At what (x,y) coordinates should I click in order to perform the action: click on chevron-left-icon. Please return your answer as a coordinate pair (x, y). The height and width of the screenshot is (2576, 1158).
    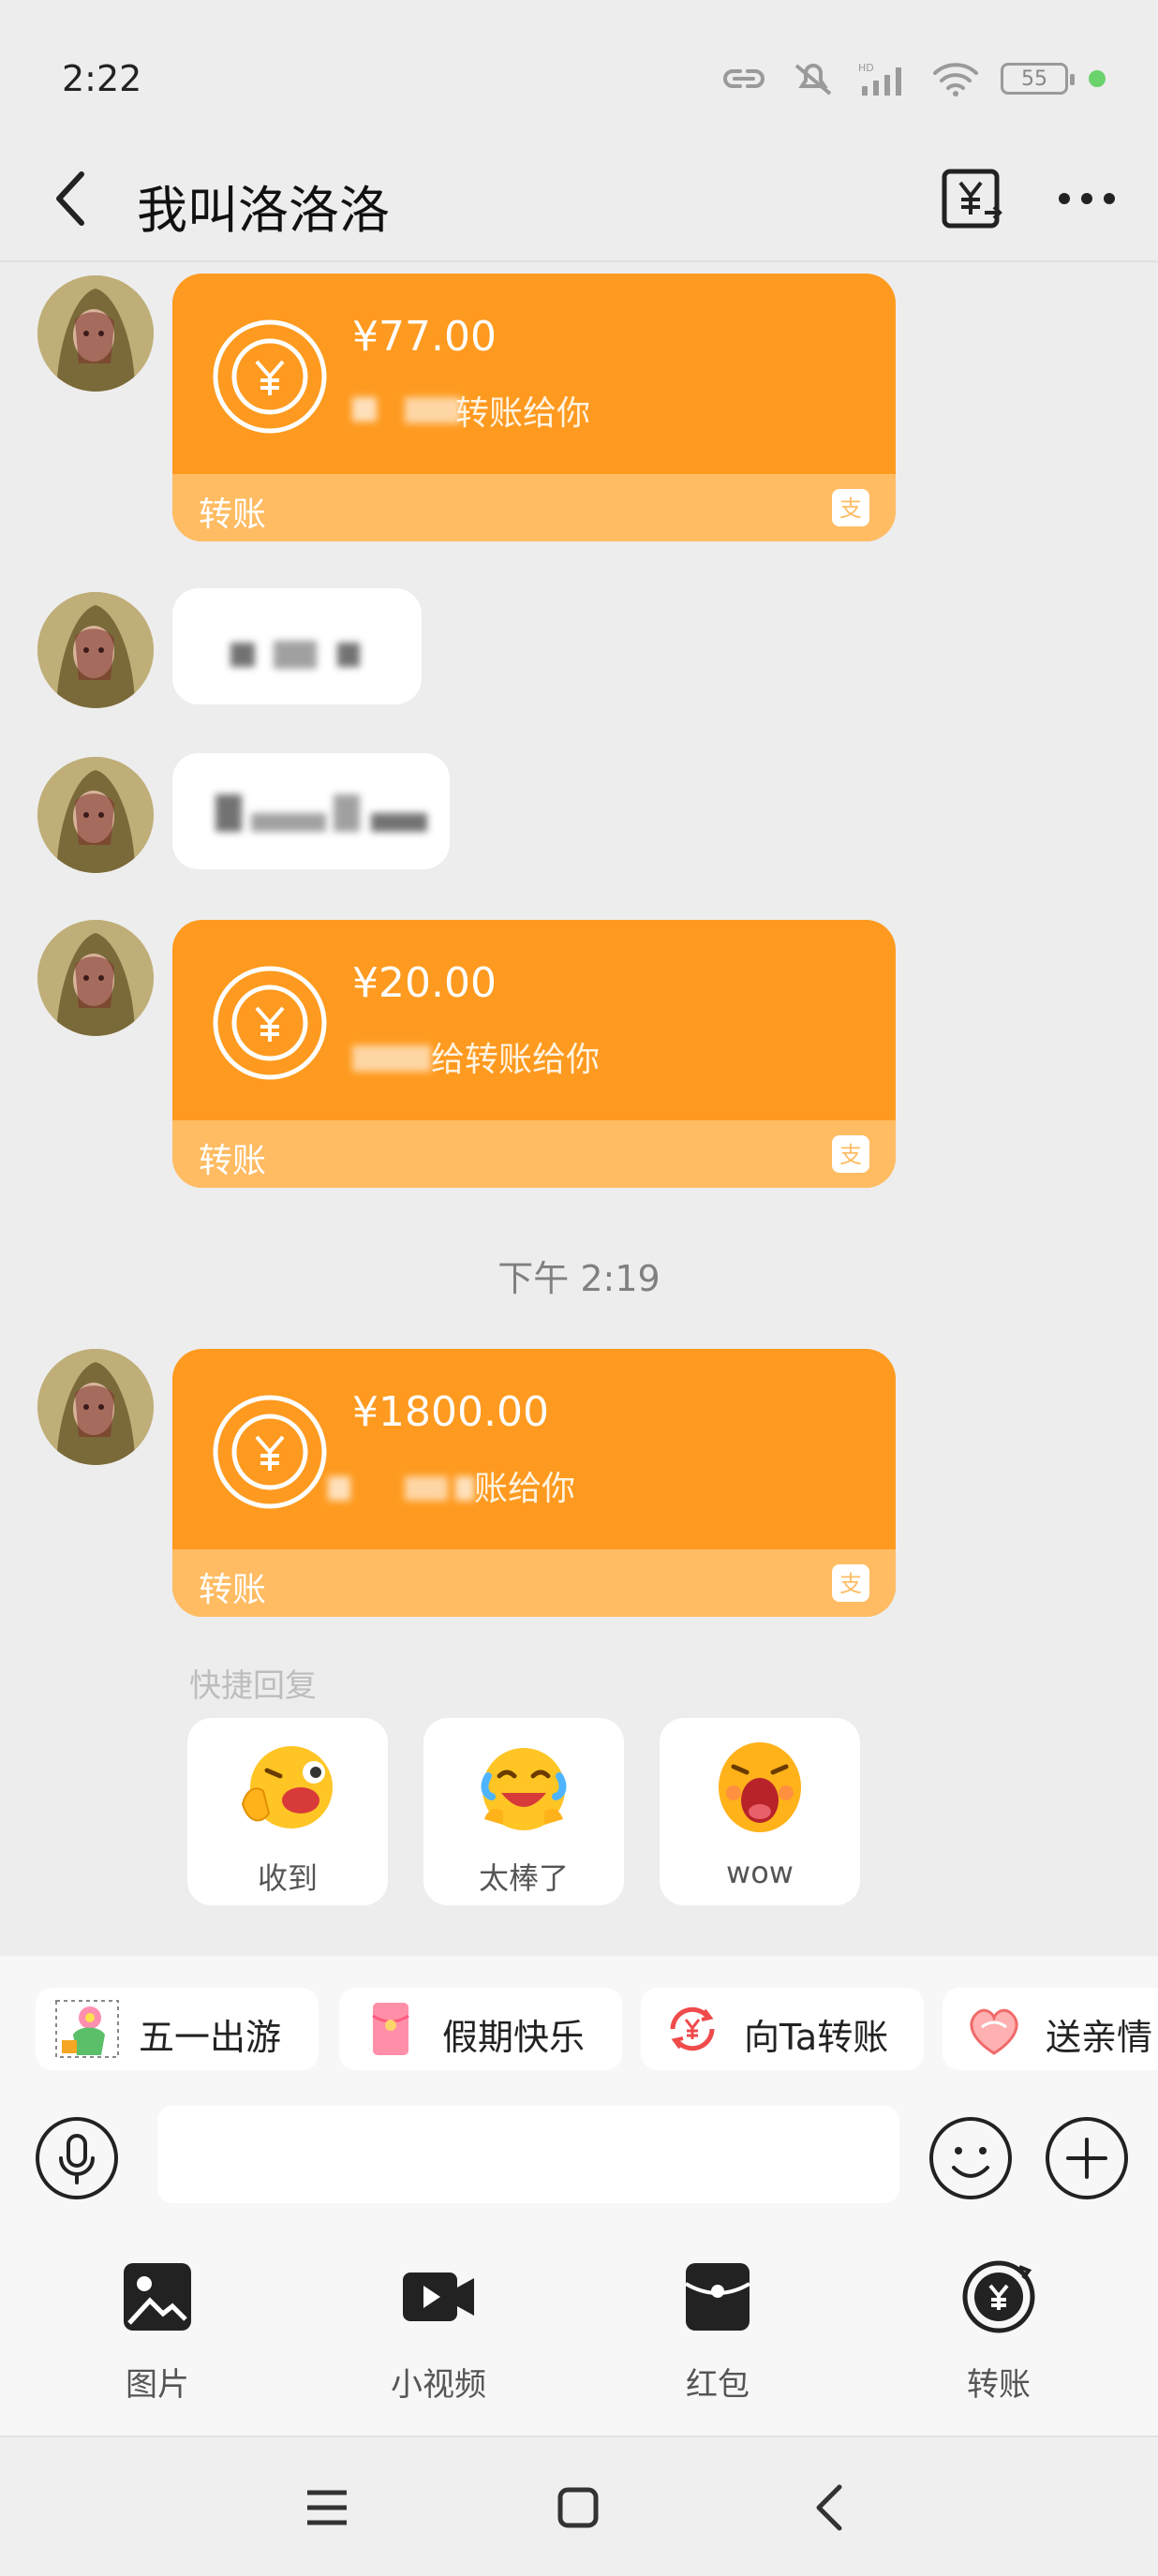
    Looking at the image, I should click on (70, 198).